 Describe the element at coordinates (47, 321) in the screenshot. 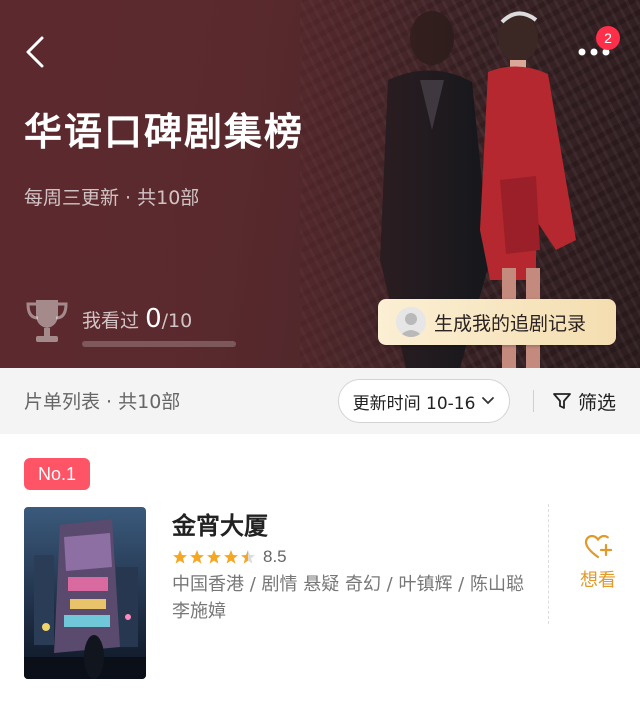

I see `trophy-icon` at that location.